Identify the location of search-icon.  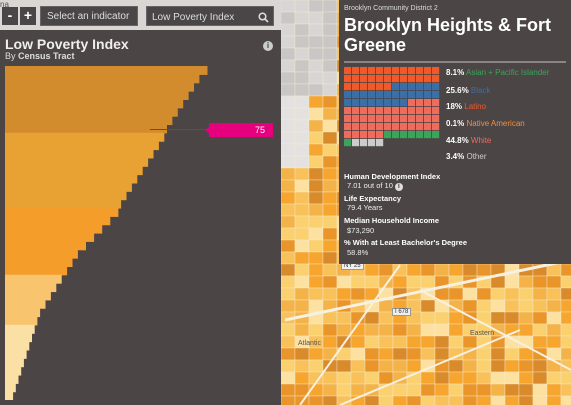
(263, 19).